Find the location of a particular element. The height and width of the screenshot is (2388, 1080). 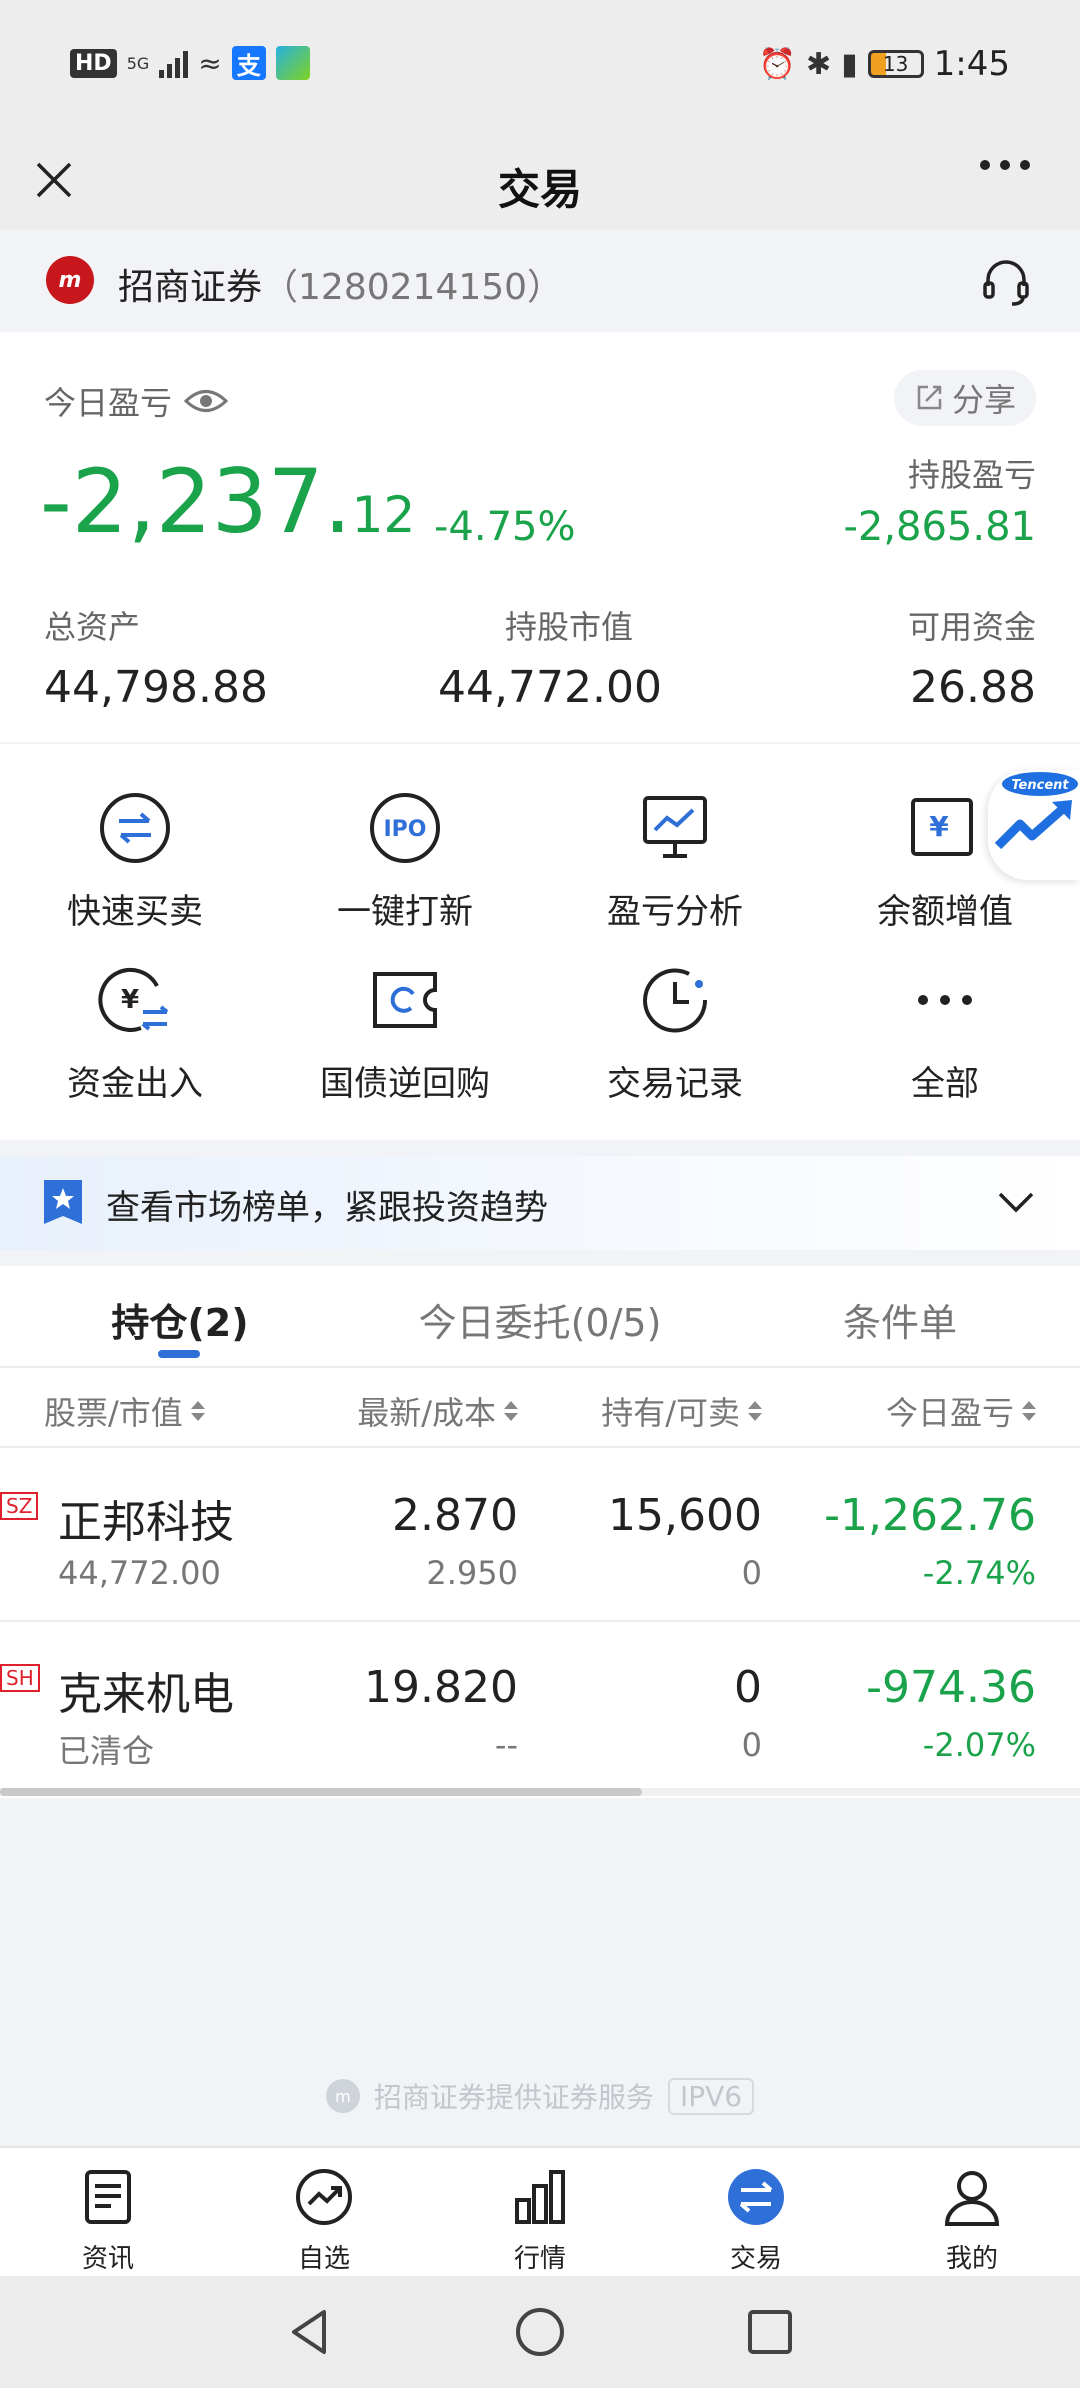

tab-trade: 交易 is located at coordinates (756, 2220).